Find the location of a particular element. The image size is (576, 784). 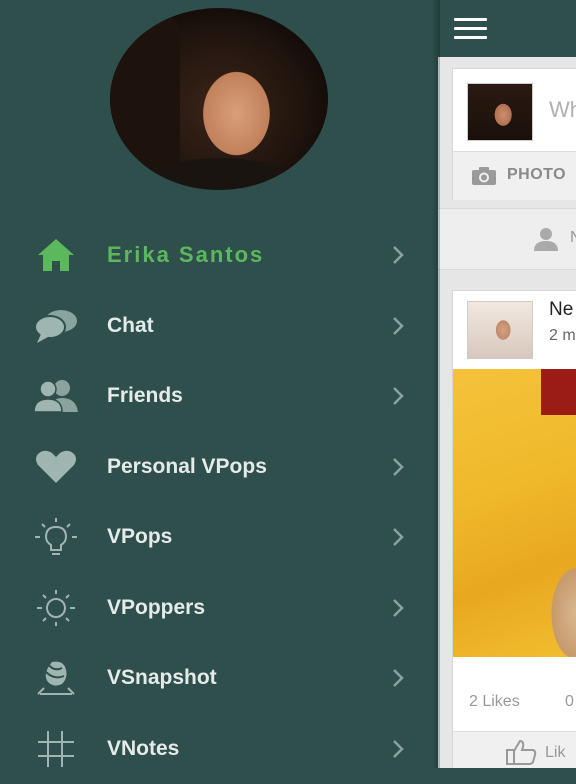

post-input: Wh is located at coordinates (562, 110).